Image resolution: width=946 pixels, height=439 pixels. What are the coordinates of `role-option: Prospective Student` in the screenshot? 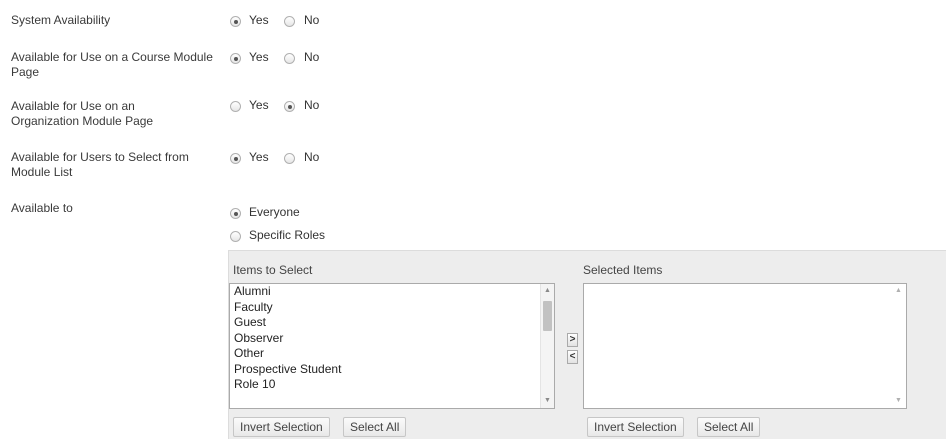 It's located at (392, 370).